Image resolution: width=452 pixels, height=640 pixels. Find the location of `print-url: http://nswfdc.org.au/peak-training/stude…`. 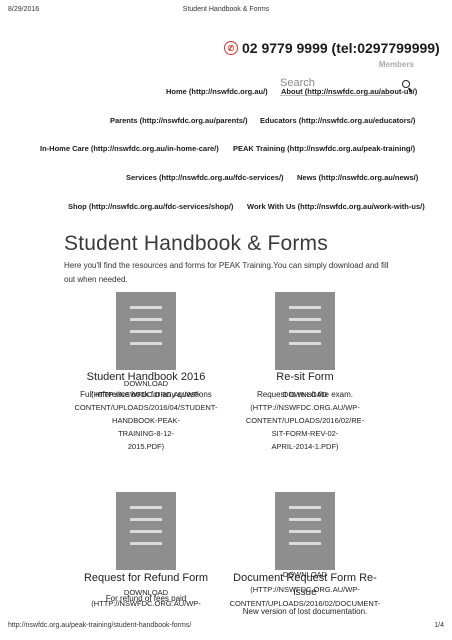

print-url: http://nswfdc.org.au/peak-training/stude… is located at coordinates (100, 625).